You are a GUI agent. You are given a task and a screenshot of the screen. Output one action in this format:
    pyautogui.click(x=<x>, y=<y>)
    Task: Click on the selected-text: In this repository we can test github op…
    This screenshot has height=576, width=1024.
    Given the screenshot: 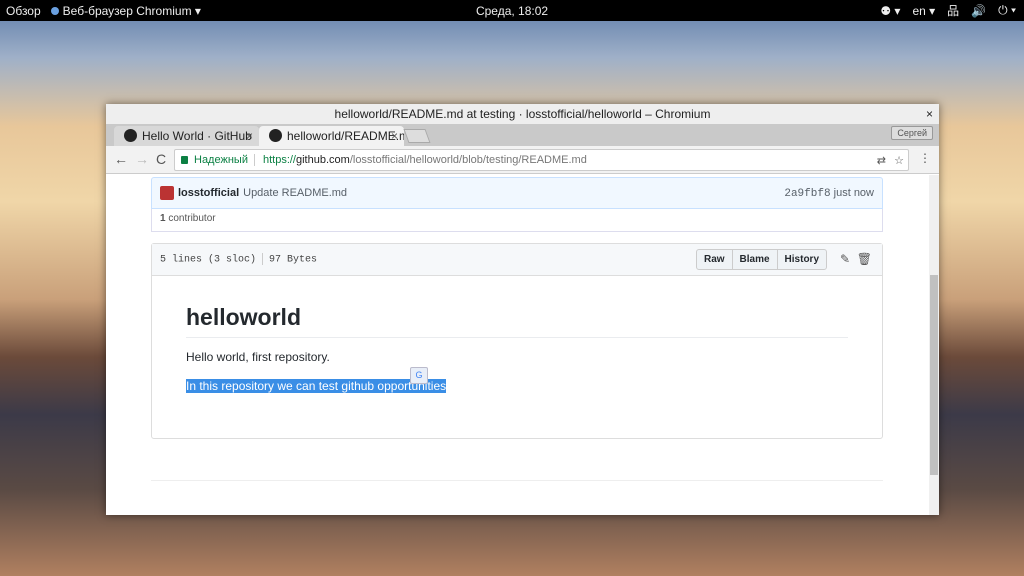 What is the action you would take?
    pyautogui.click(x=316, y=386)
    